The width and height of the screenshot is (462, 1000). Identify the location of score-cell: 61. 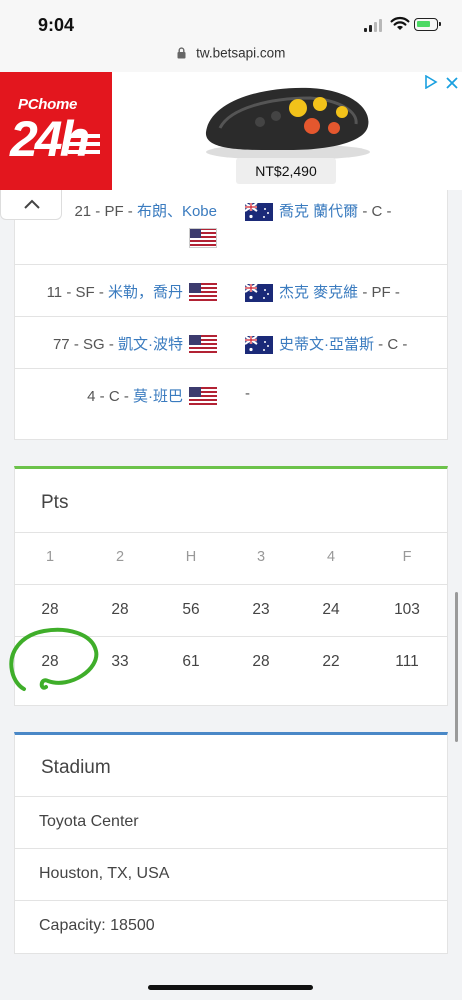
(191, 661).